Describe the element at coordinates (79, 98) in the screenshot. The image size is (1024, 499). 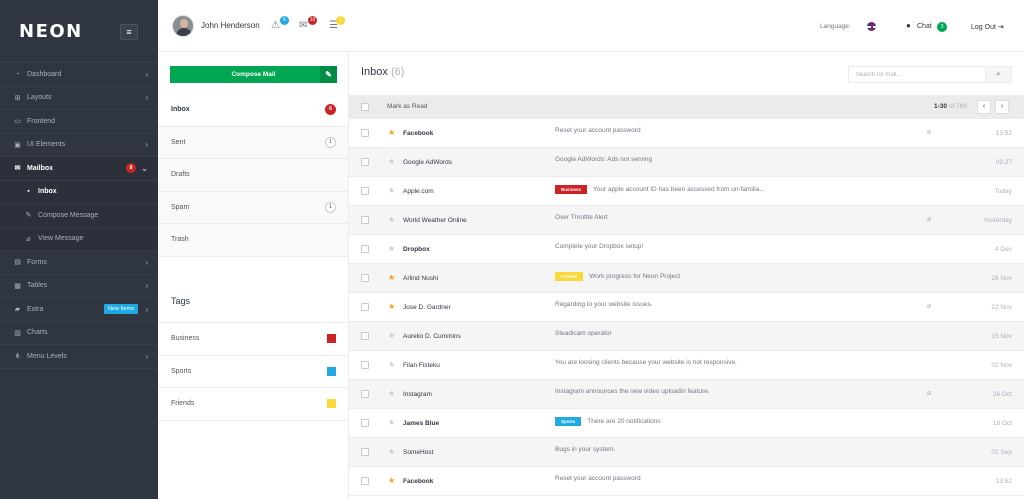
I see `sidebar-item-layouts: ⊞ Layouts ›` at that location.